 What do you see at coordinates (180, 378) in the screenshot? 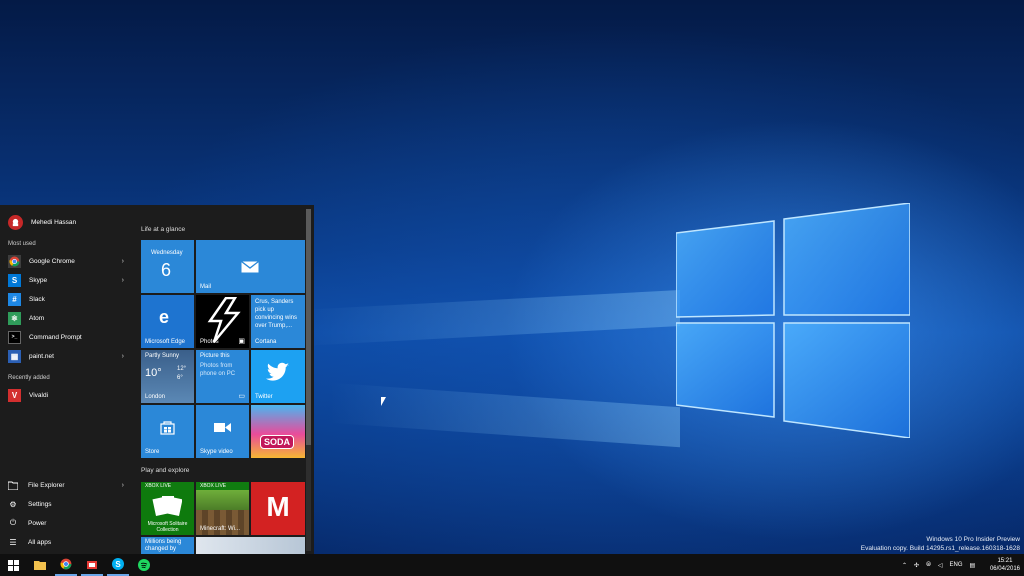
I see `weather-low: 6°` at bounding box center [180, 378].